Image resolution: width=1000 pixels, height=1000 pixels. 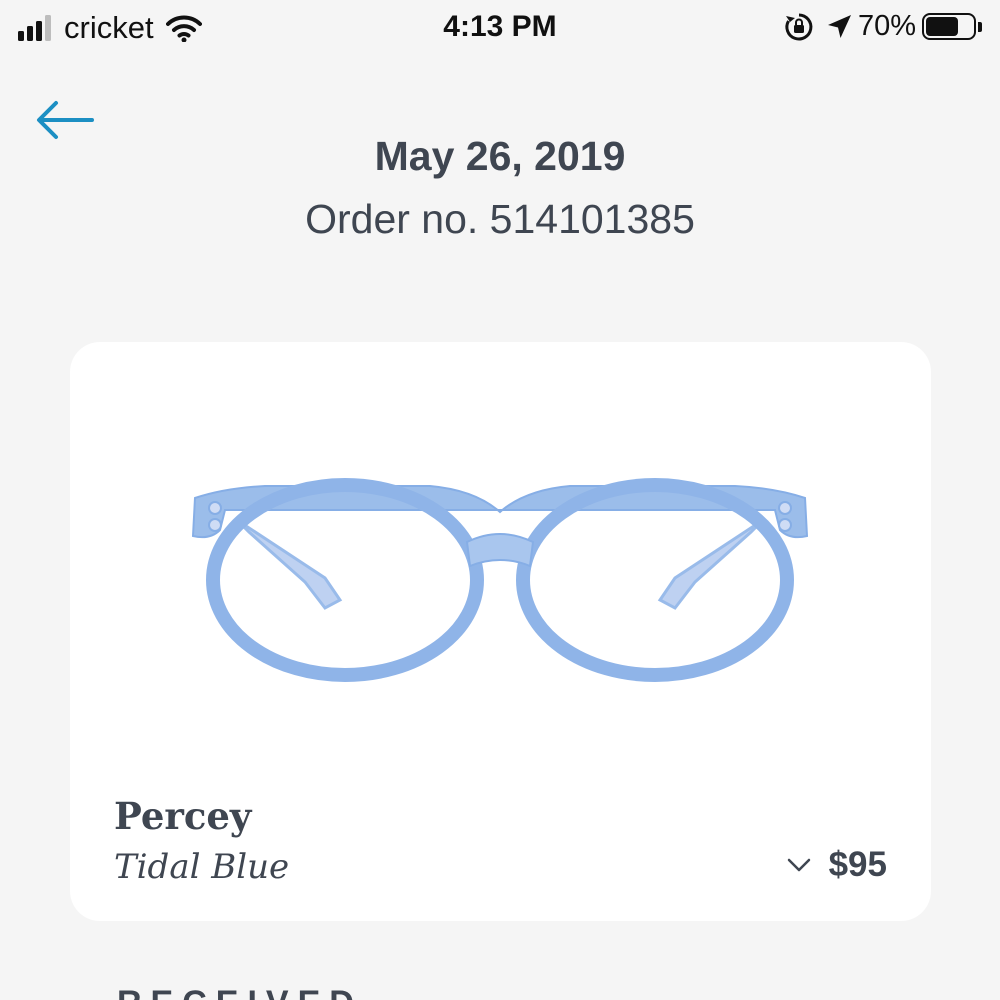 I want to click on section-label-received: RECEIVED, so click(x=240, y=992).